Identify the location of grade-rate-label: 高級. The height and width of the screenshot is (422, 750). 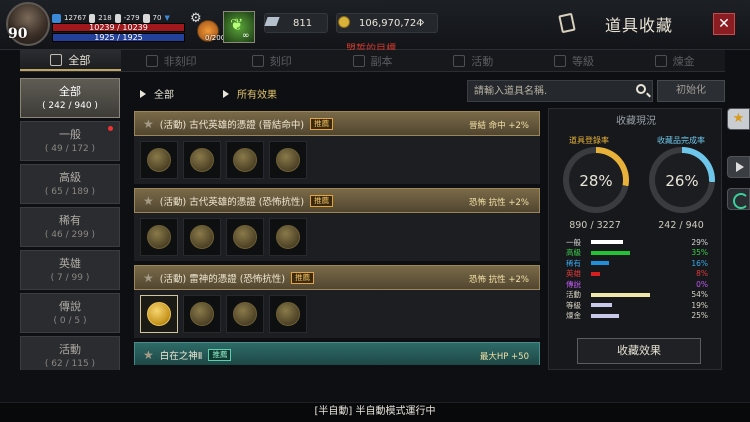
(573, 253).